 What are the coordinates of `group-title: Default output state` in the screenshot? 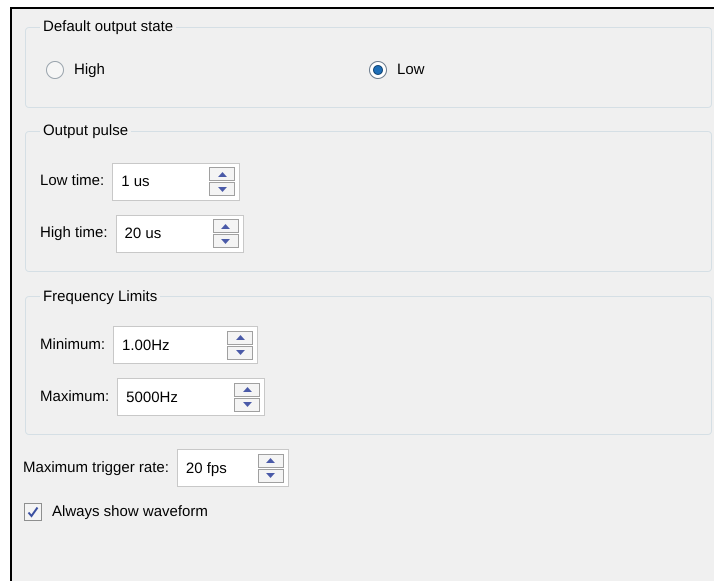 It's located at (108, 27).